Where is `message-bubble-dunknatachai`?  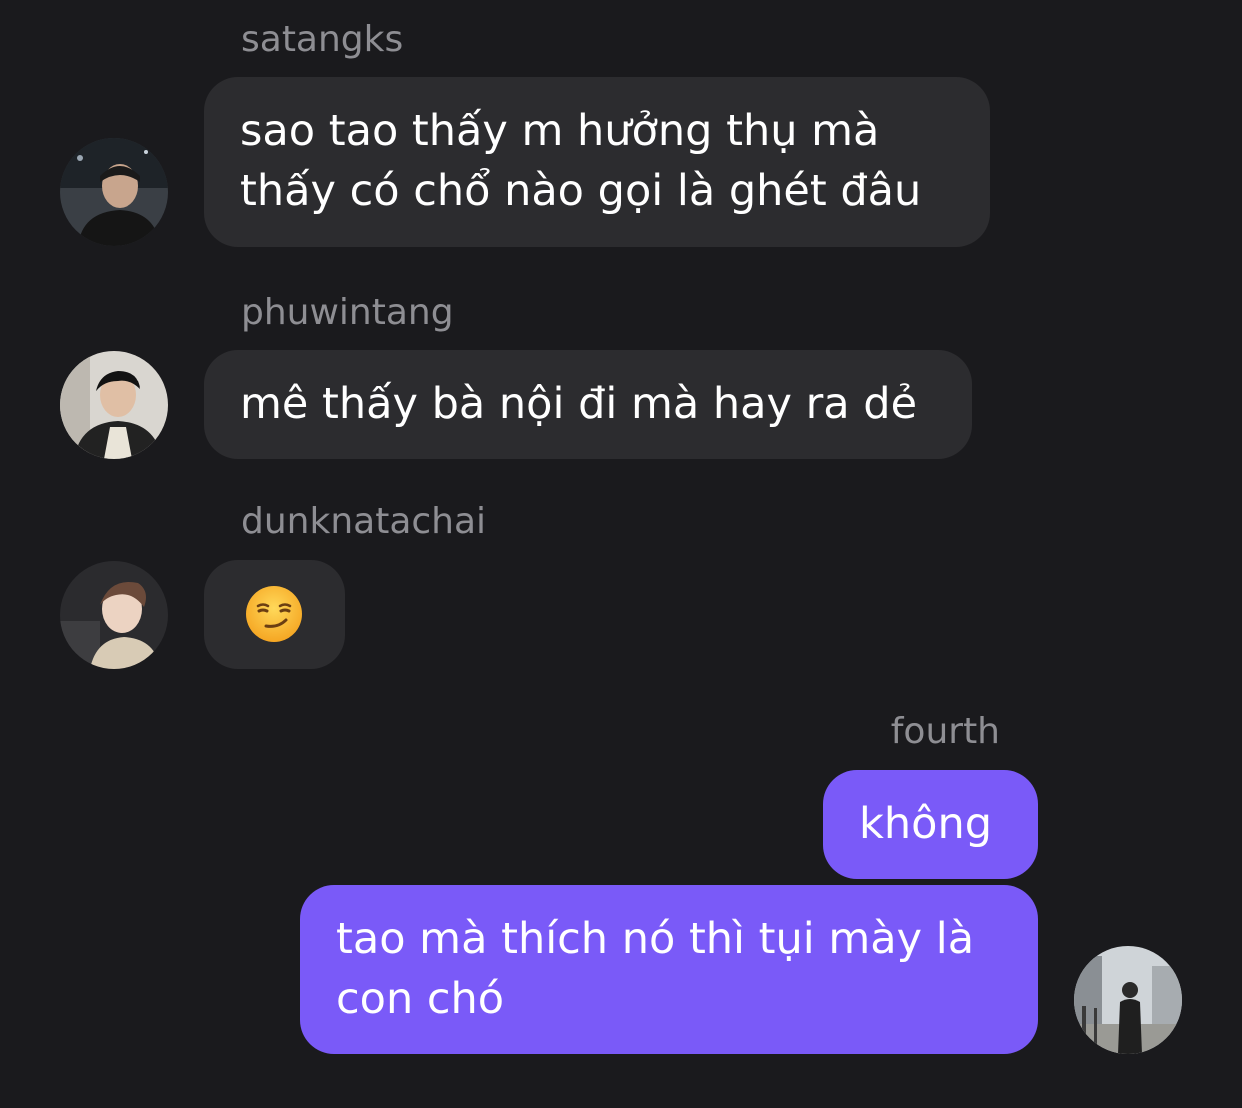 message-bubble-dunknatachai is located at coordinates (274, 614).